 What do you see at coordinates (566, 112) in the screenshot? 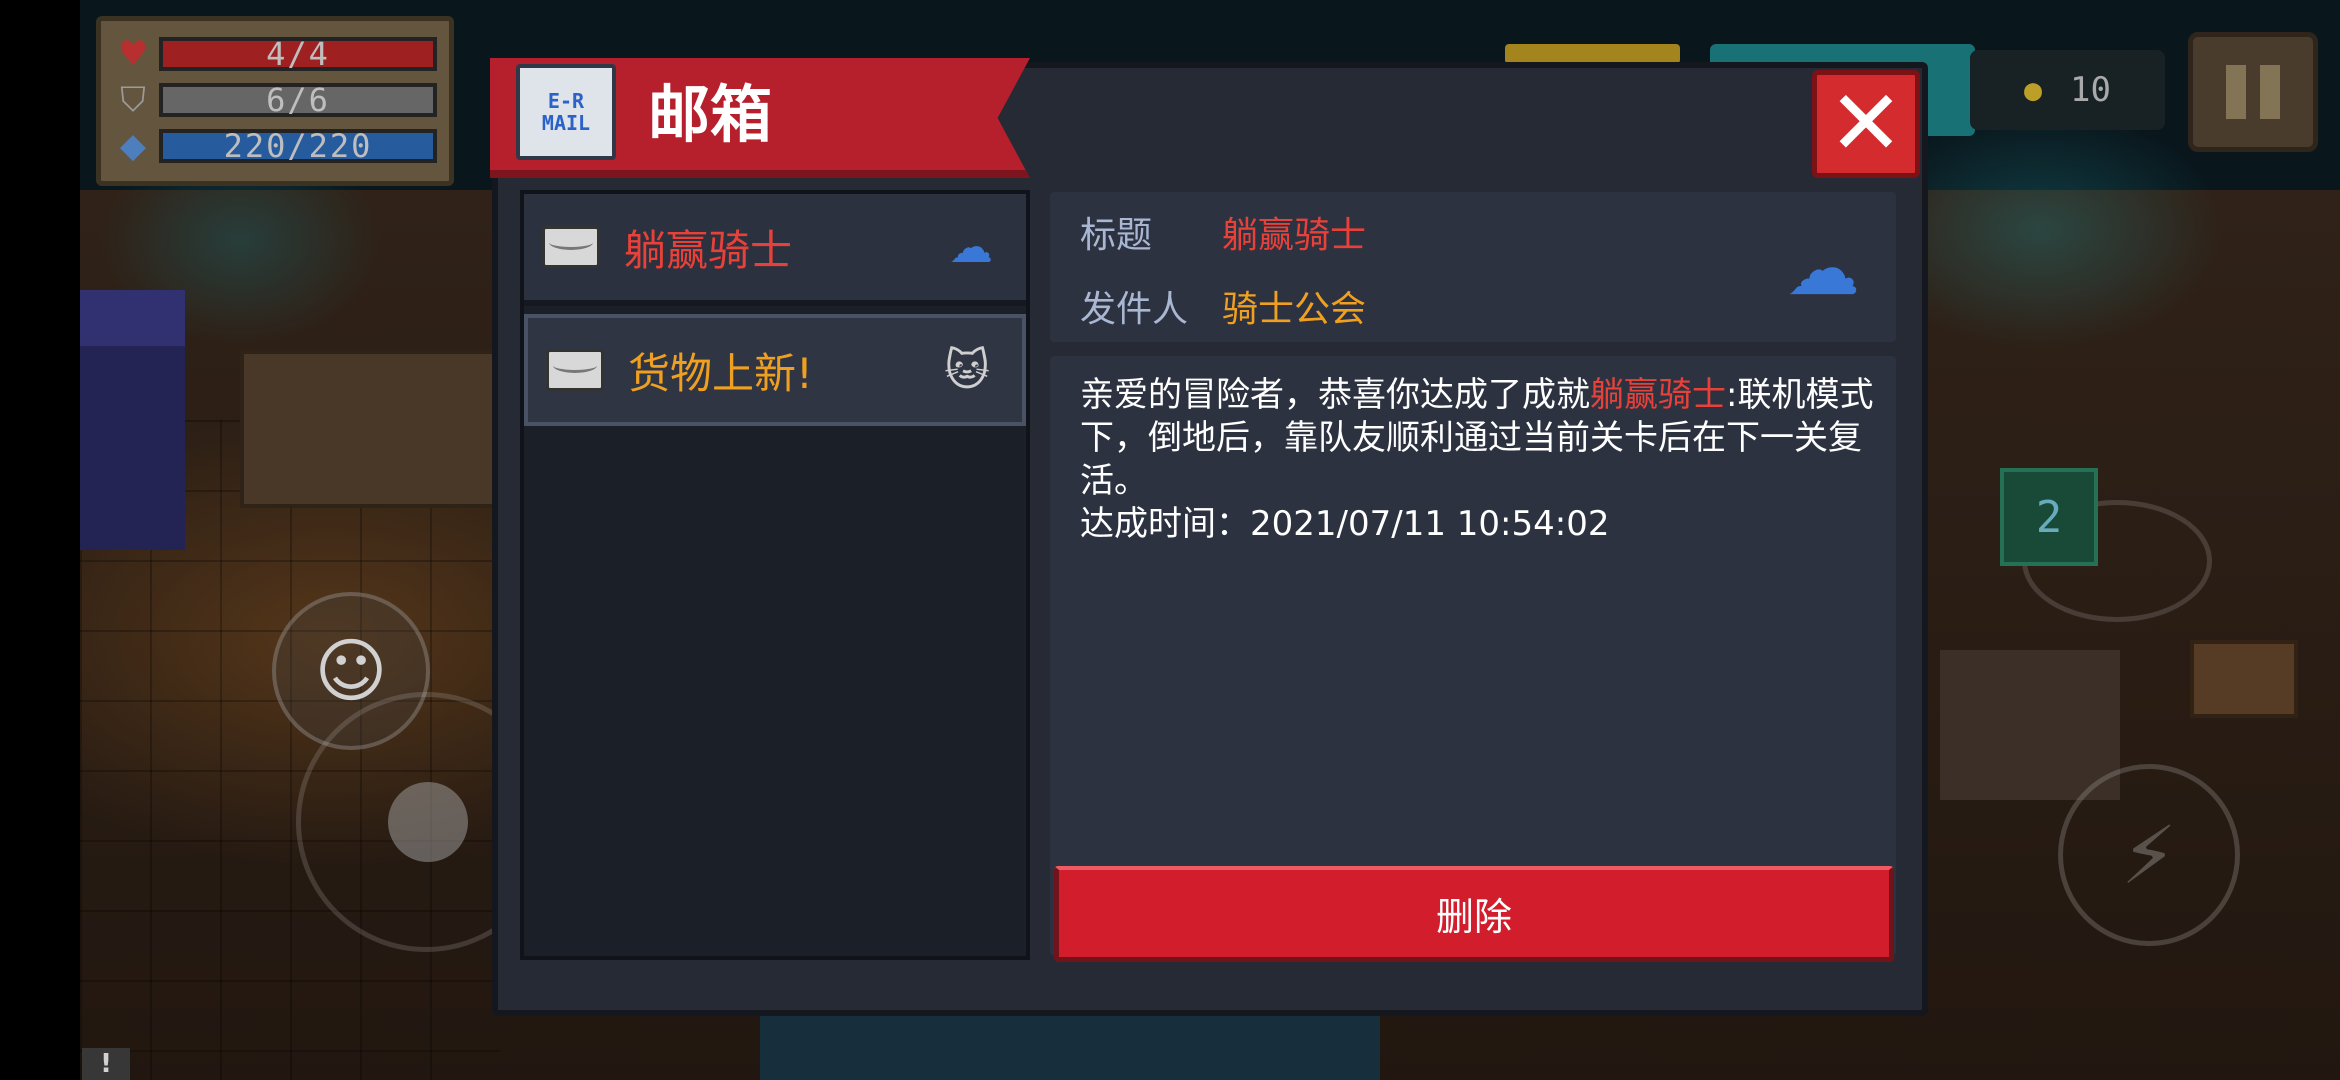
I see `mail-envelope-icon: E-R MAIL` at bounding box center [566, 112].